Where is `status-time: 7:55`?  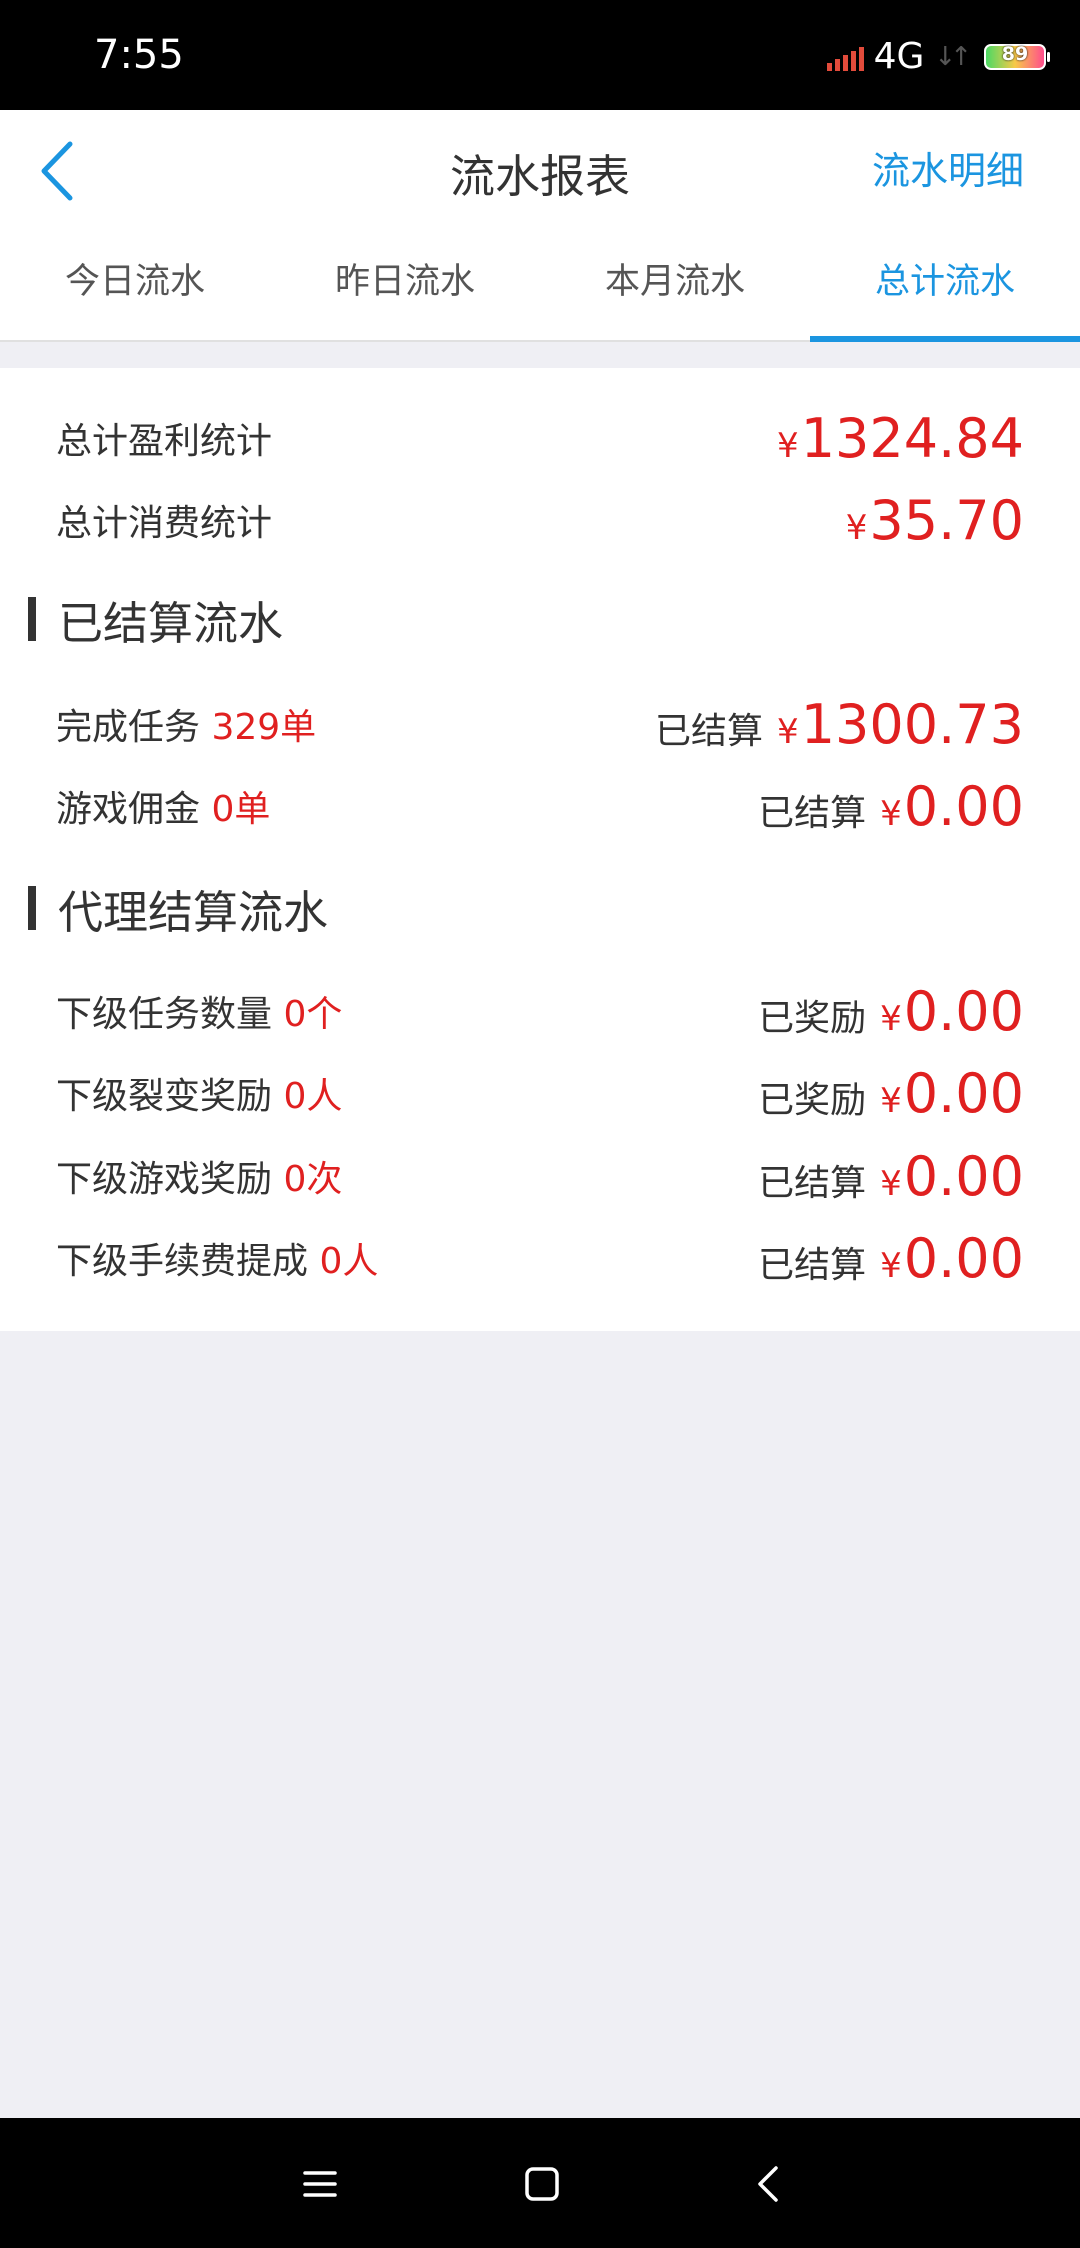
status-time: 7:55 is located at coordinates (139, 55).